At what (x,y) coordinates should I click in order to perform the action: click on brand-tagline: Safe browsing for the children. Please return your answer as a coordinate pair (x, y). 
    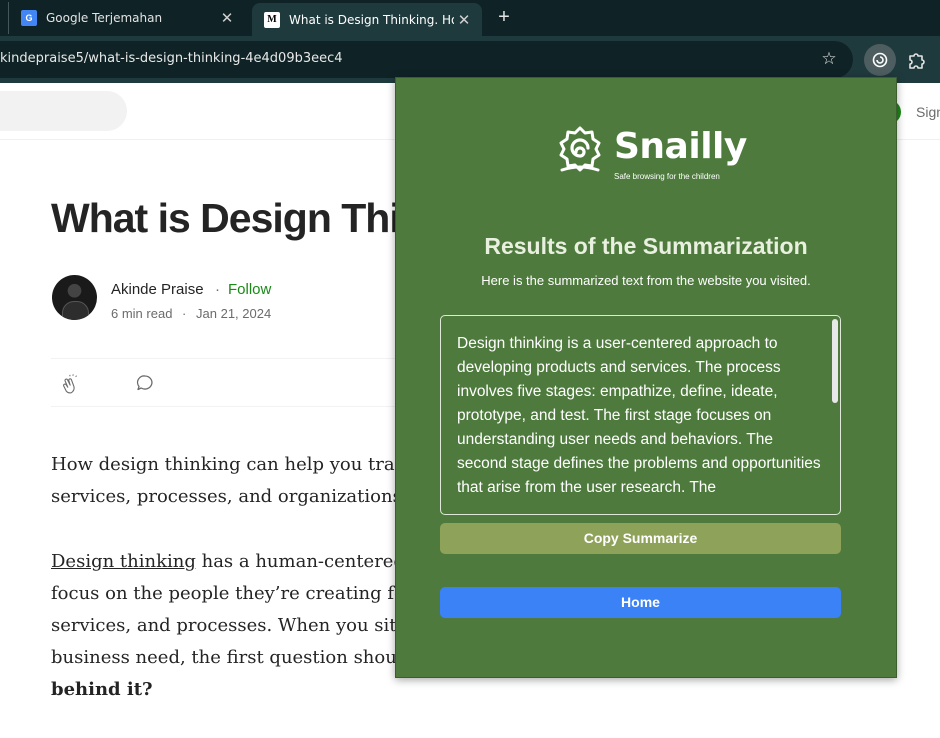
    Looking at the image, I should click on (667, 176).